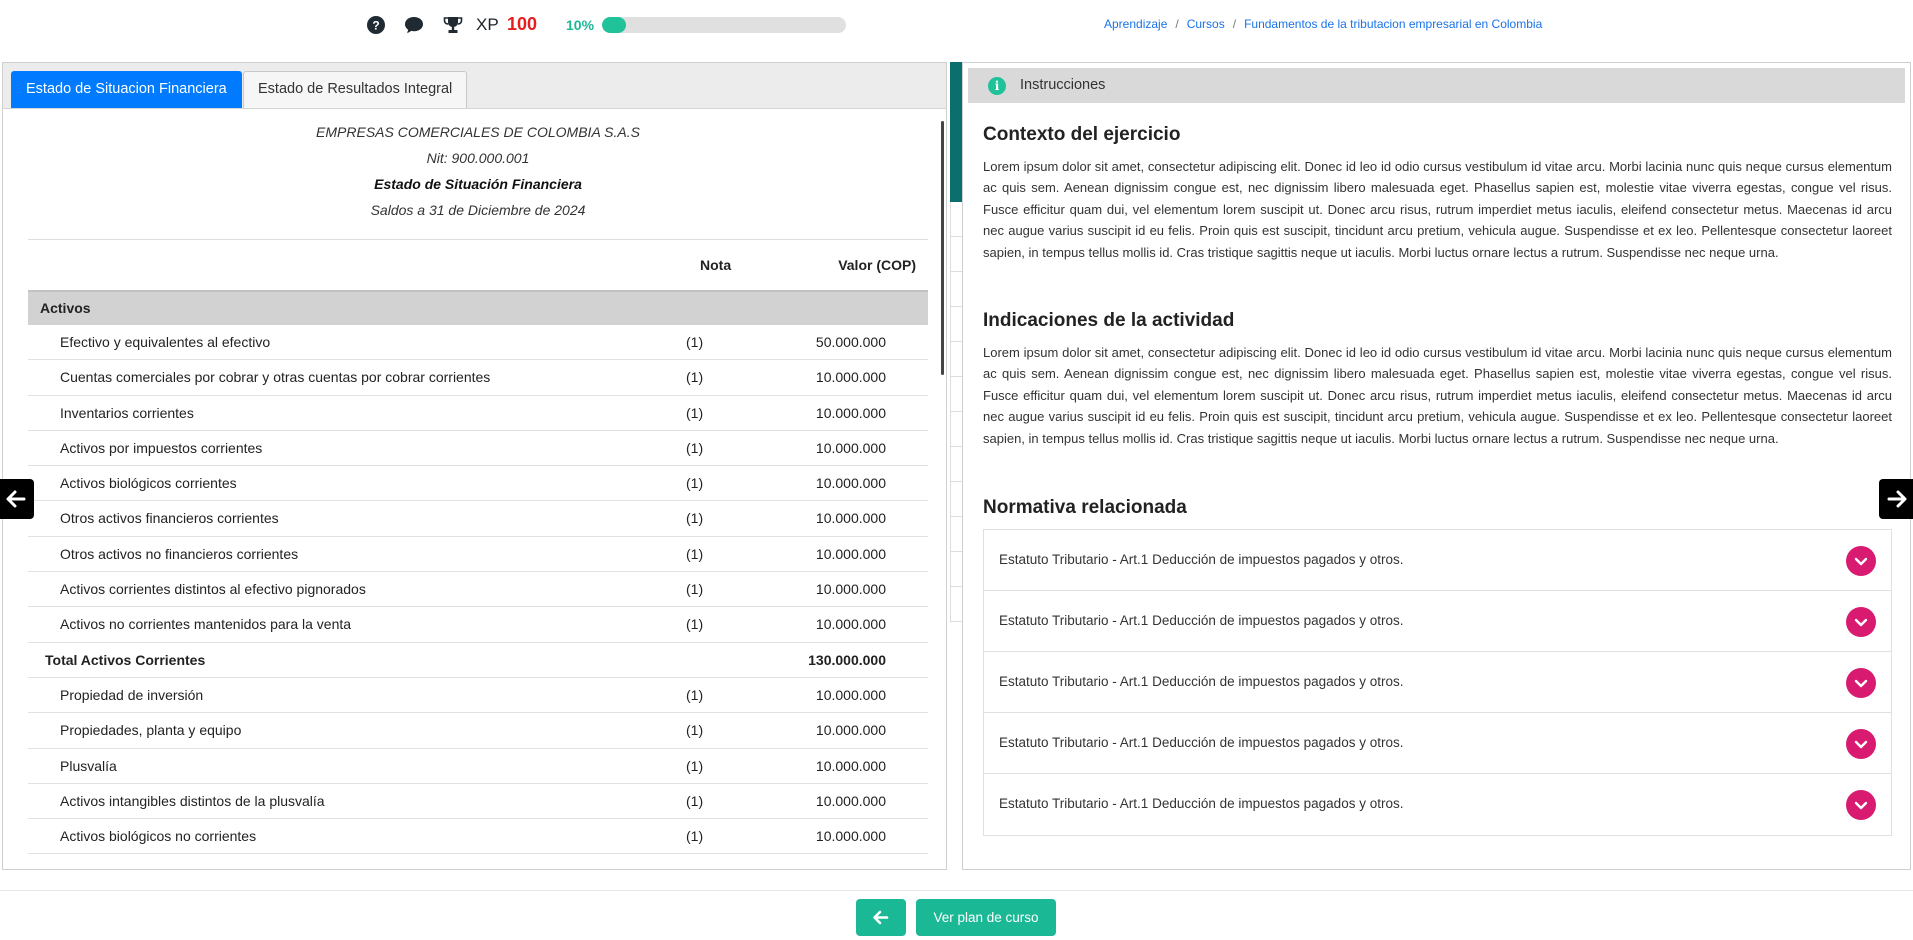  What do you see at coordinates (478, 265) in the screenshot?
I see `column-headers: Nota Valor (COP)` at bounding box center [478, 265].